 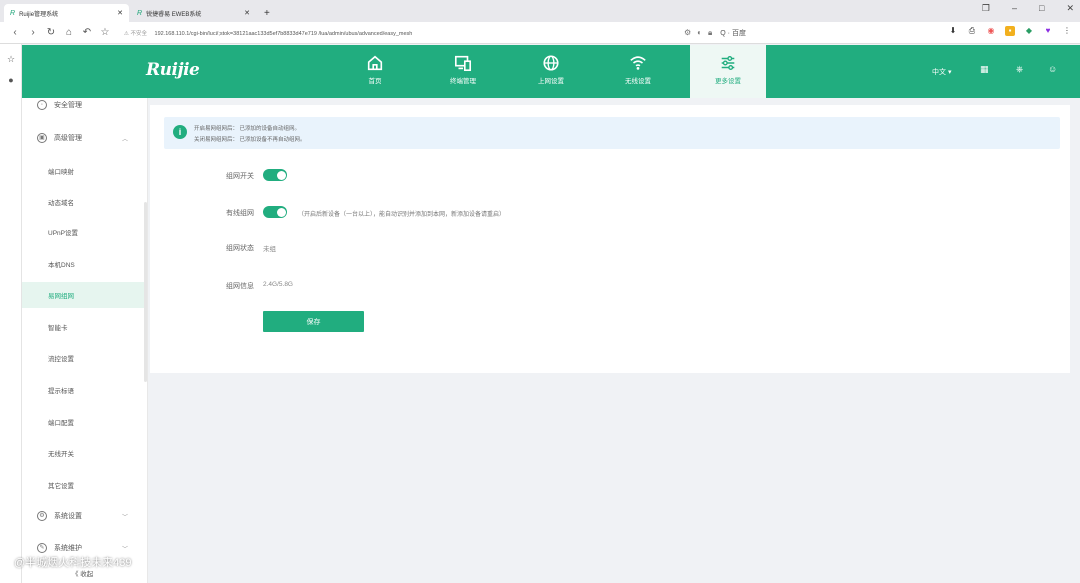 What do you see at coordinates (173, 70) in the screenshot?
I see `ruijie-logo: Ruijie` at bounding box center [173, 70].